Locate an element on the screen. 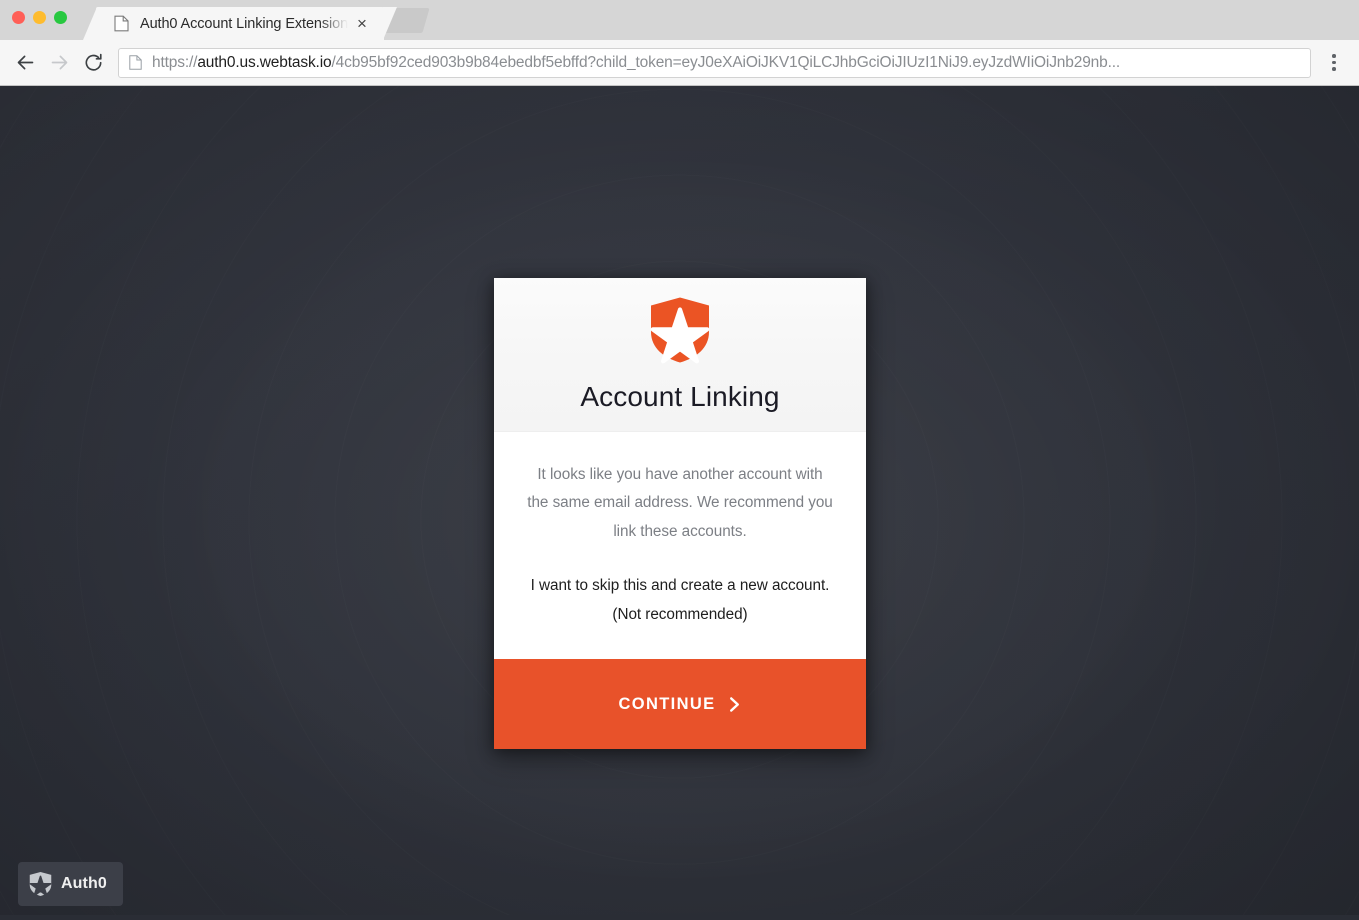 The height and width of the screenshot is (920, 1359). continue-button: CONTINUE is located at coordinates (680, 704).